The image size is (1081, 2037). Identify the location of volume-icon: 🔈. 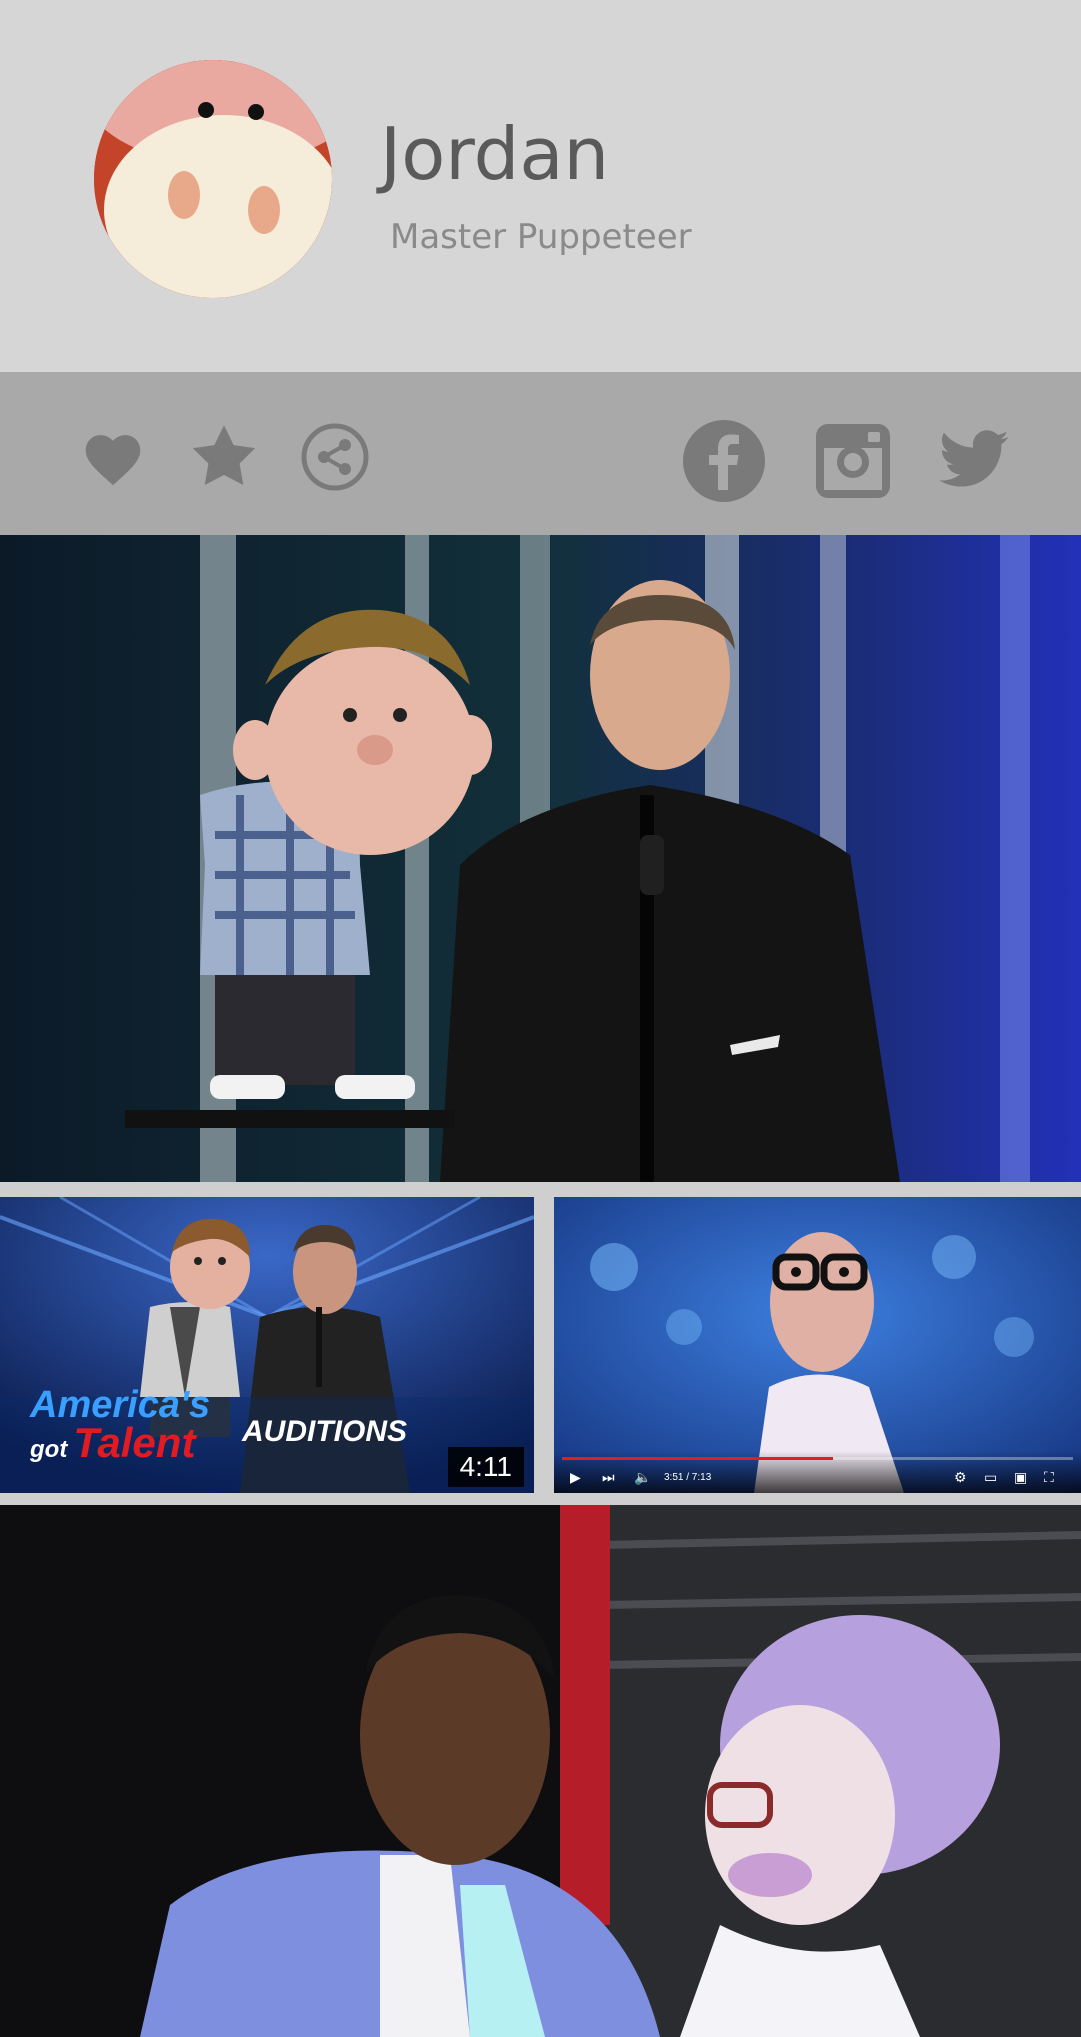
(642, 1477).